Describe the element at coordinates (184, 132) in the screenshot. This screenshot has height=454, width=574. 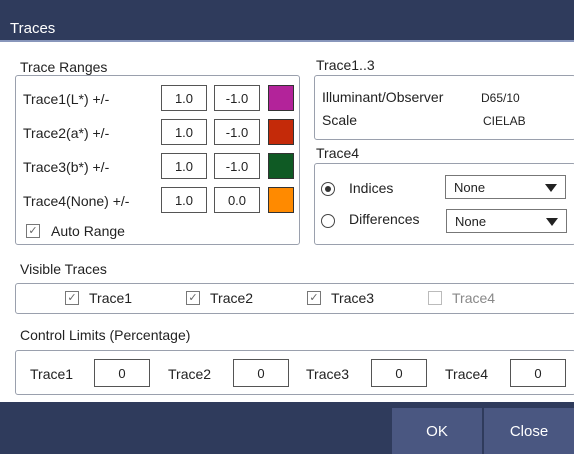
I see `trace2-plus-field: 1.0` at that location.